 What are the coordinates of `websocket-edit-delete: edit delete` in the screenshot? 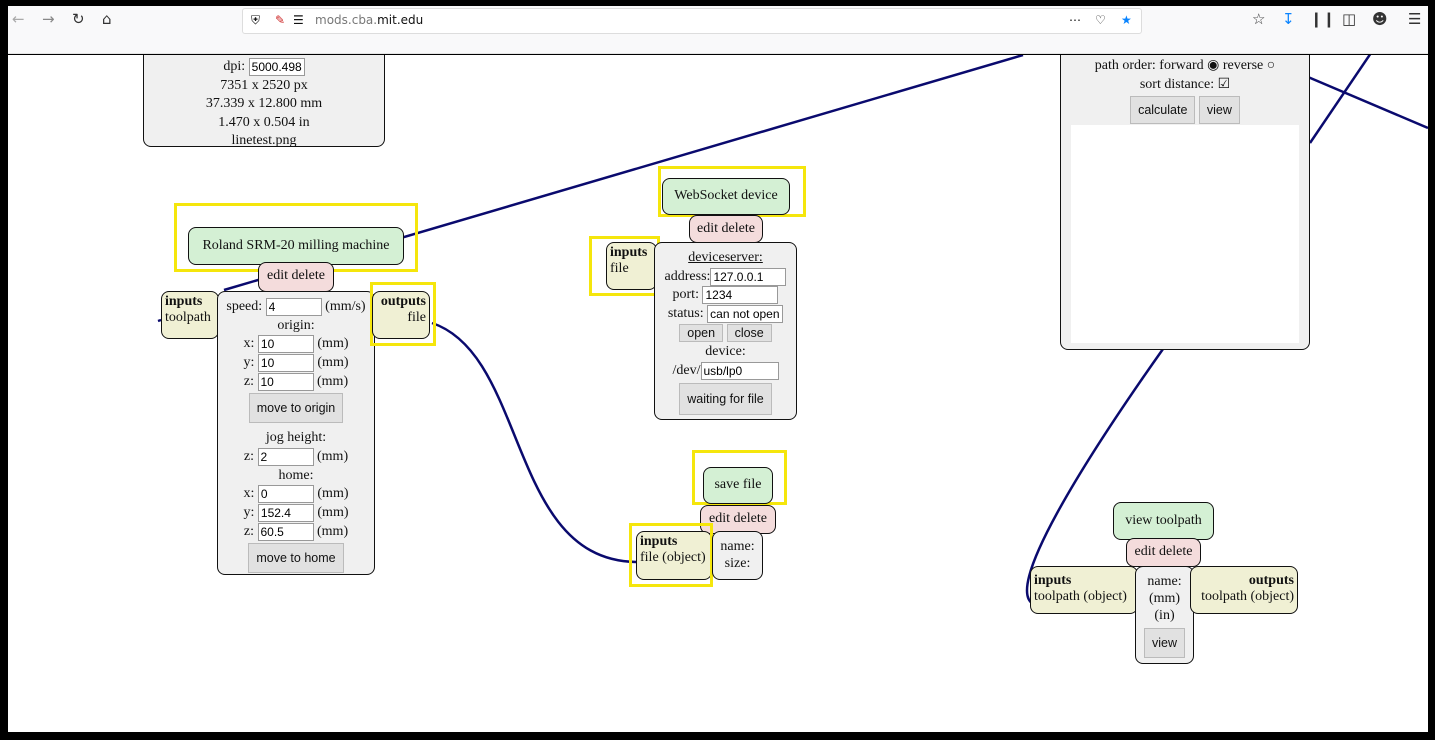 It's located at (726, 229).